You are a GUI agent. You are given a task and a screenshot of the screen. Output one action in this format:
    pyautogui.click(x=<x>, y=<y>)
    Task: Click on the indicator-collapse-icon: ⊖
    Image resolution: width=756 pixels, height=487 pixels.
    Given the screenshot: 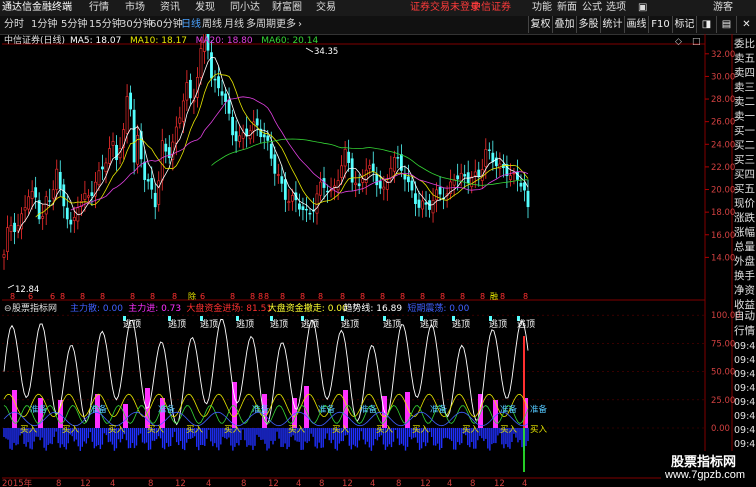 What is the action you would take?
    pyautogui.click(x=8, y=309)
    